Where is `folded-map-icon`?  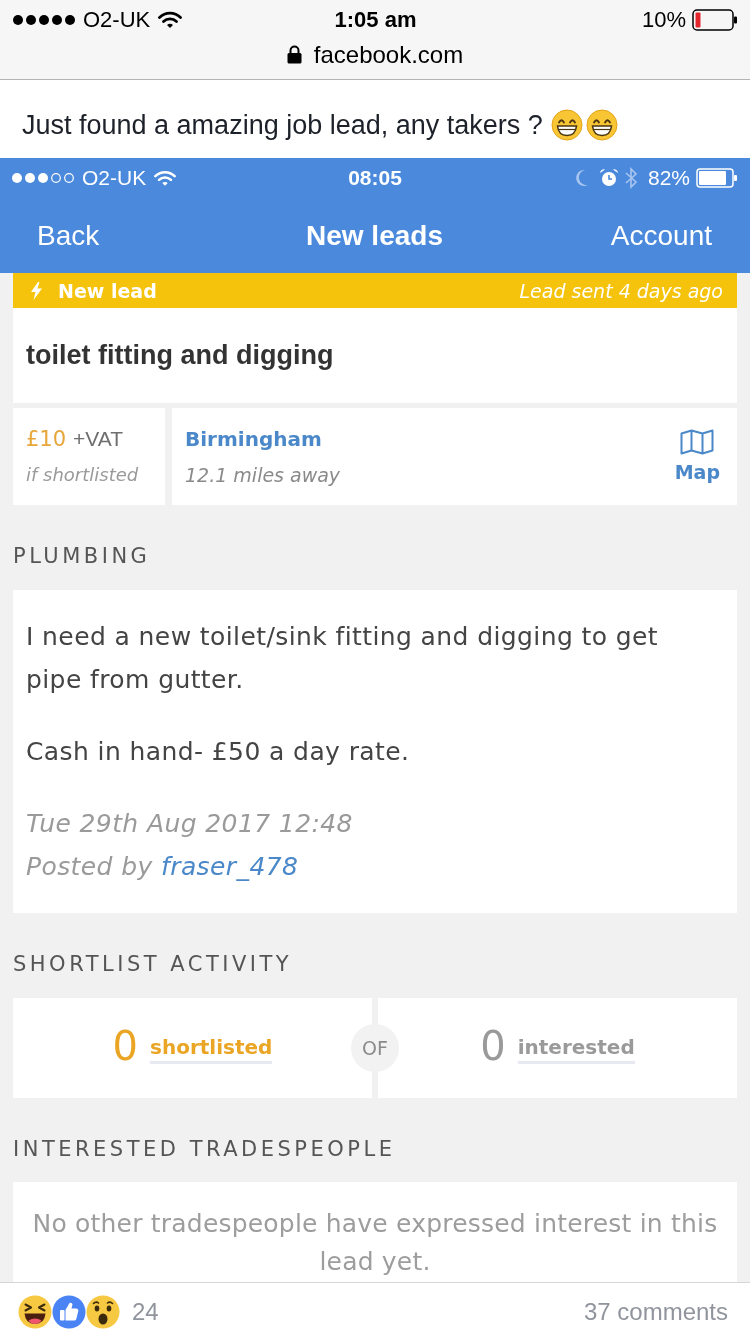 folded-map-icon is located at coordinates (697, 442).